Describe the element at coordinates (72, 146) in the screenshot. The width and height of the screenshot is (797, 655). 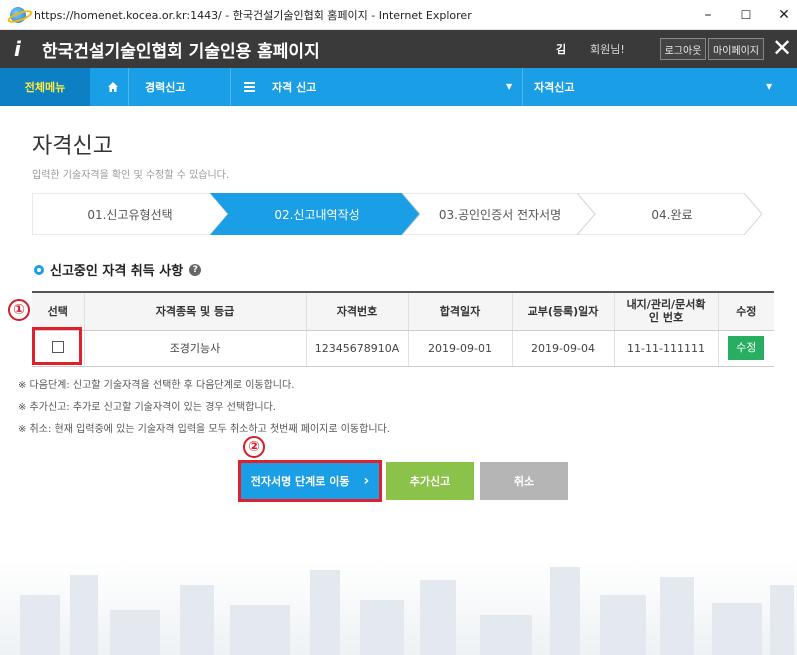
I see `page-title: 자격신고` at that location.